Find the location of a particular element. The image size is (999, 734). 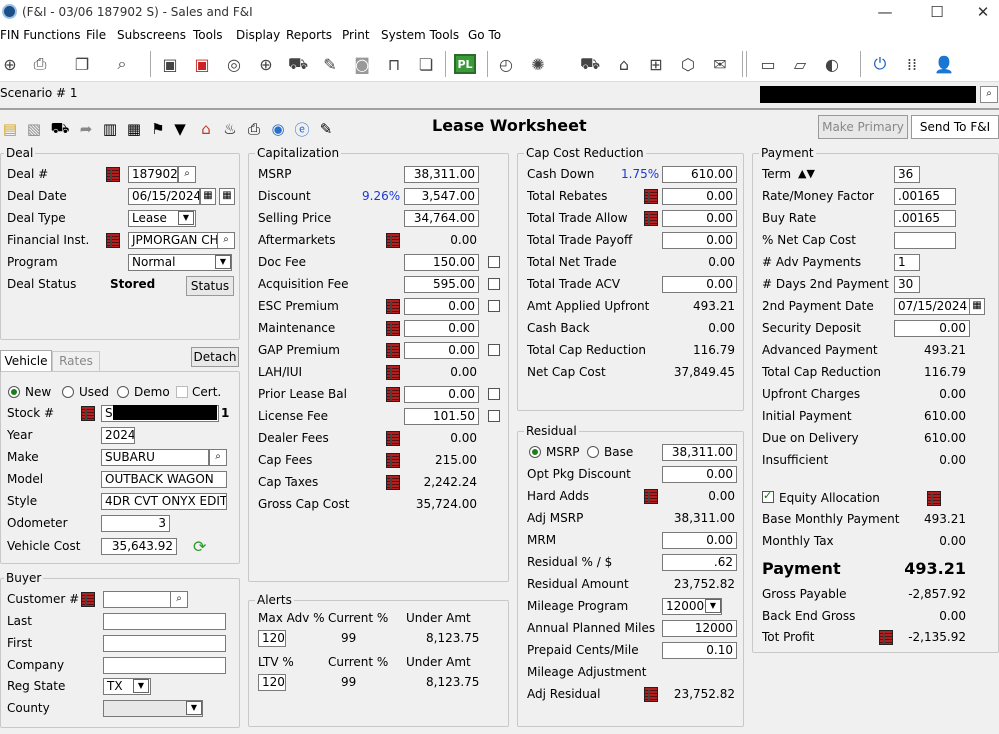

base-radio is located at coordinates (593, 452).